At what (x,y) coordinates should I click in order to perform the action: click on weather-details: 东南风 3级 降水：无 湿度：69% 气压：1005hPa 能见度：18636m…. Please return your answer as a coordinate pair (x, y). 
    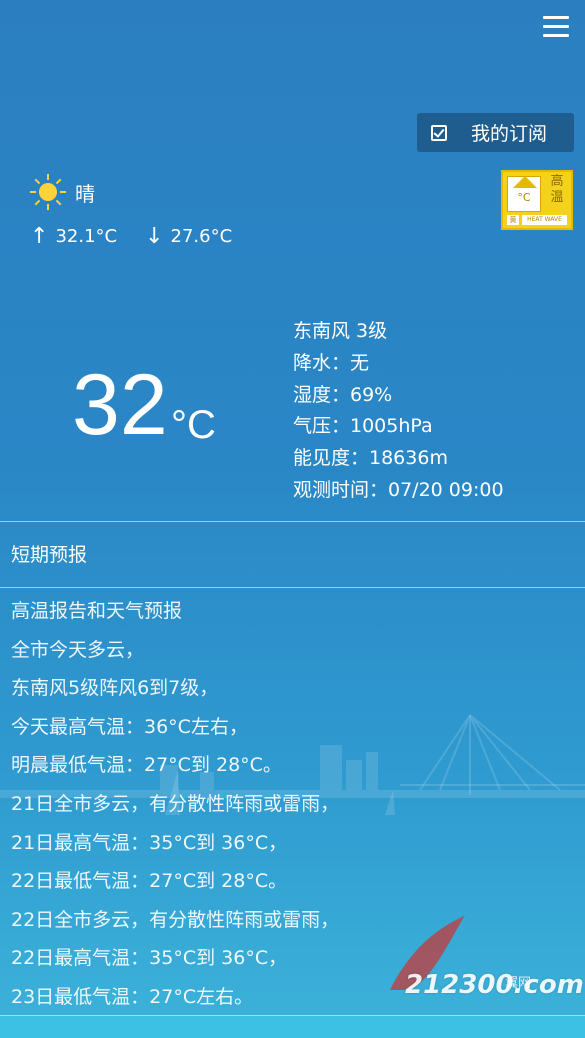
    Looking at the image, I should click on (398, 411).